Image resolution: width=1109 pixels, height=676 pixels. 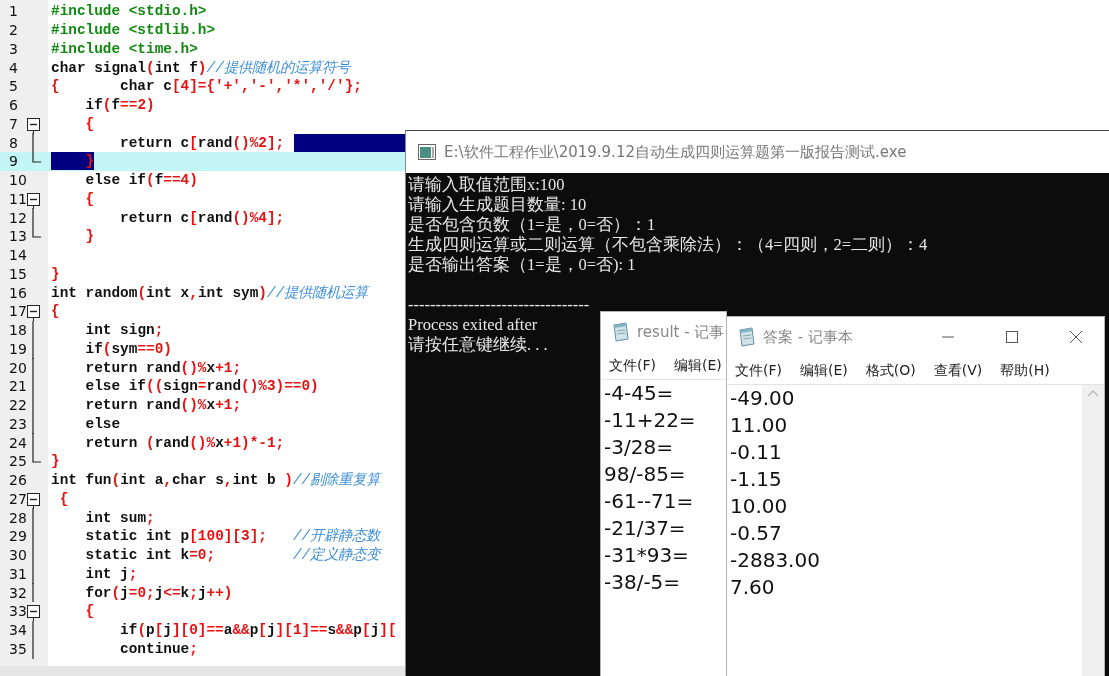 What do you see at coordinates (890, 370) in the screenshot?
I see `menu-item: 格式(O)` at bounding box center [890, 370].